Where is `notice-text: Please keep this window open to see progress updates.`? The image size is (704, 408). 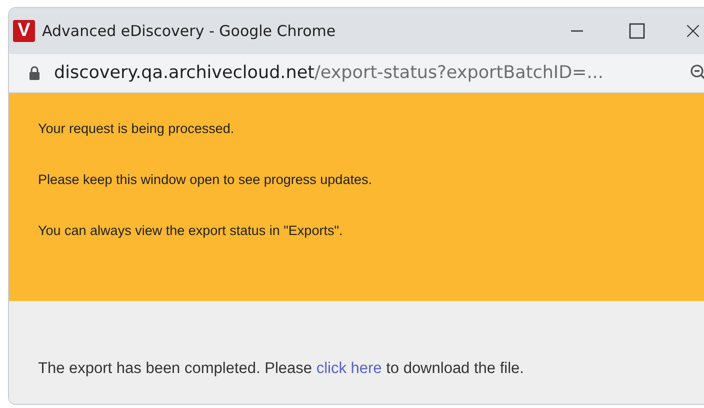
notice-text: Please keep this window open to see progress updates. is located at coordinates (205, 179).